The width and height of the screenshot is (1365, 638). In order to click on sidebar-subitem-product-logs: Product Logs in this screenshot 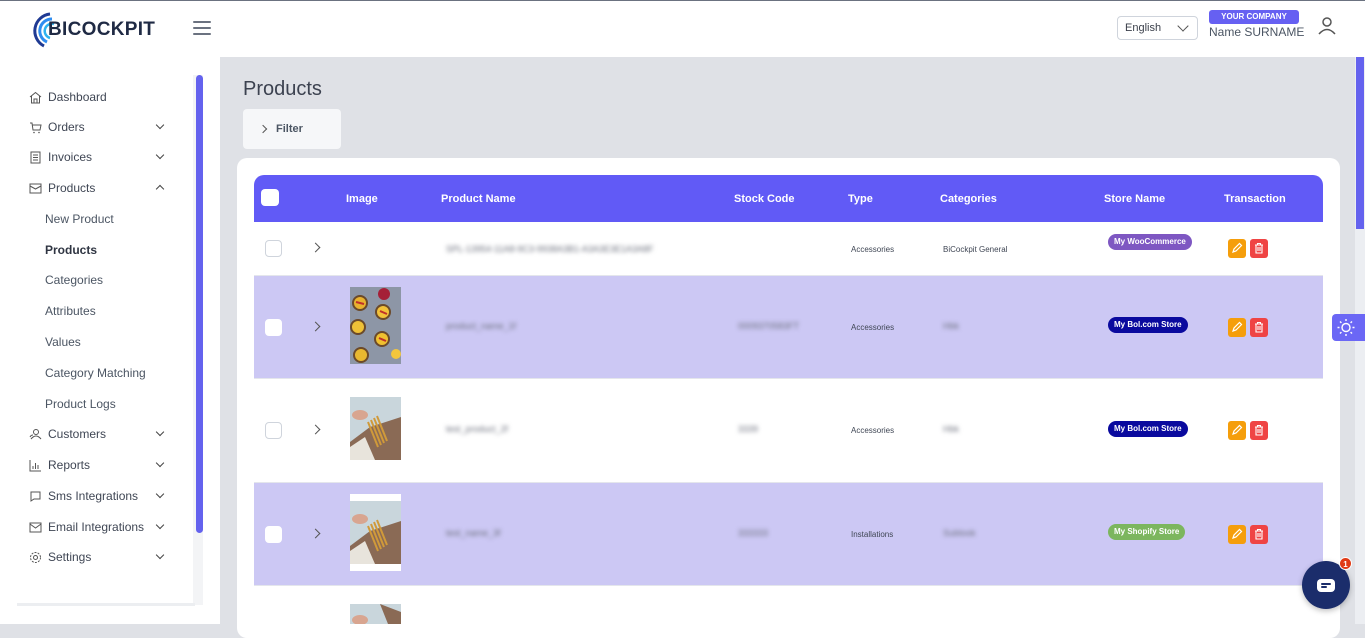, I will do `click(80, 404)`.